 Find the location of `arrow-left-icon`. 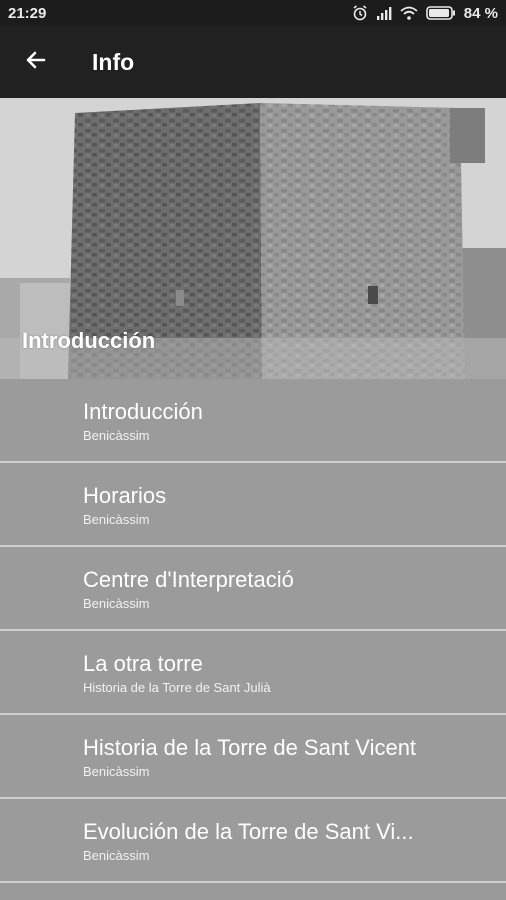

arrow-left-icon is located at coordinates (36, 62).